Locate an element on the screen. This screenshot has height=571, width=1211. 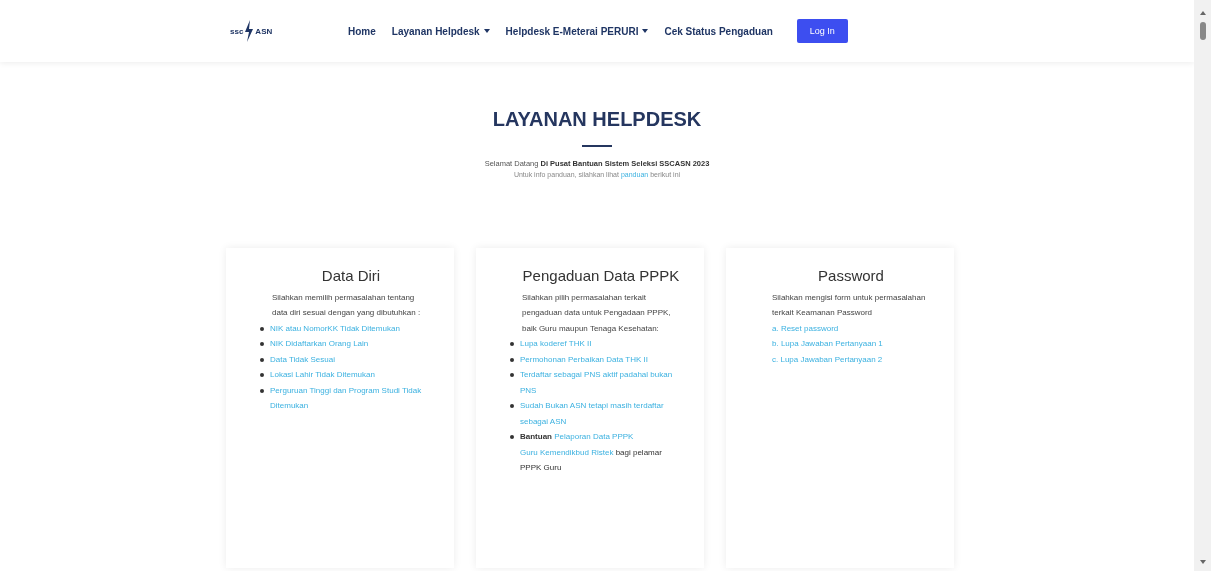
list-link: Permohonan Perbaikan Data THK II is located at coordinates (584, 359).